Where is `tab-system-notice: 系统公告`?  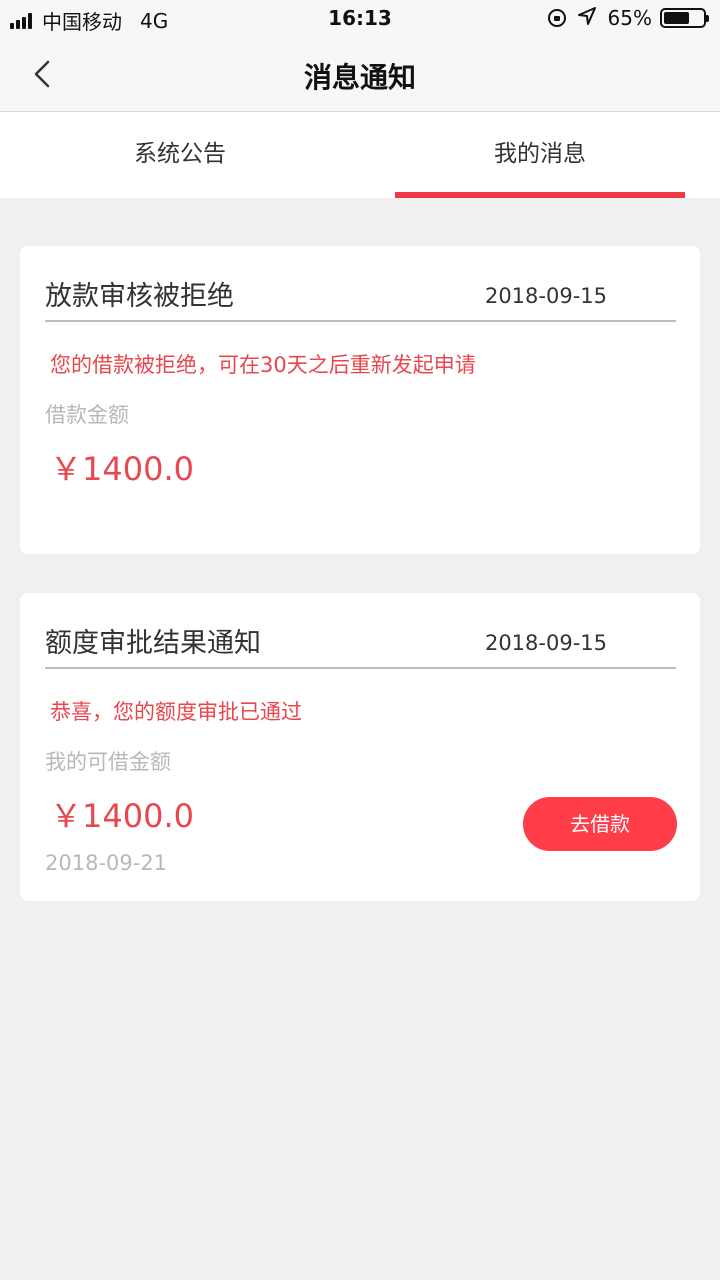 tab-system-notice: 系统公告 is located at coordinates (180, 155).